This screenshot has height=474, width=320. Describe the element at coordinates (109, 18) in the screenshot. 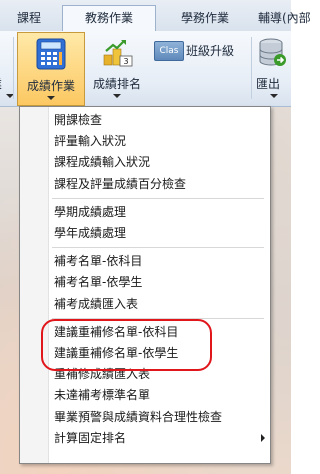

I see `tab-academic-affairs: 教務作業` at that location.